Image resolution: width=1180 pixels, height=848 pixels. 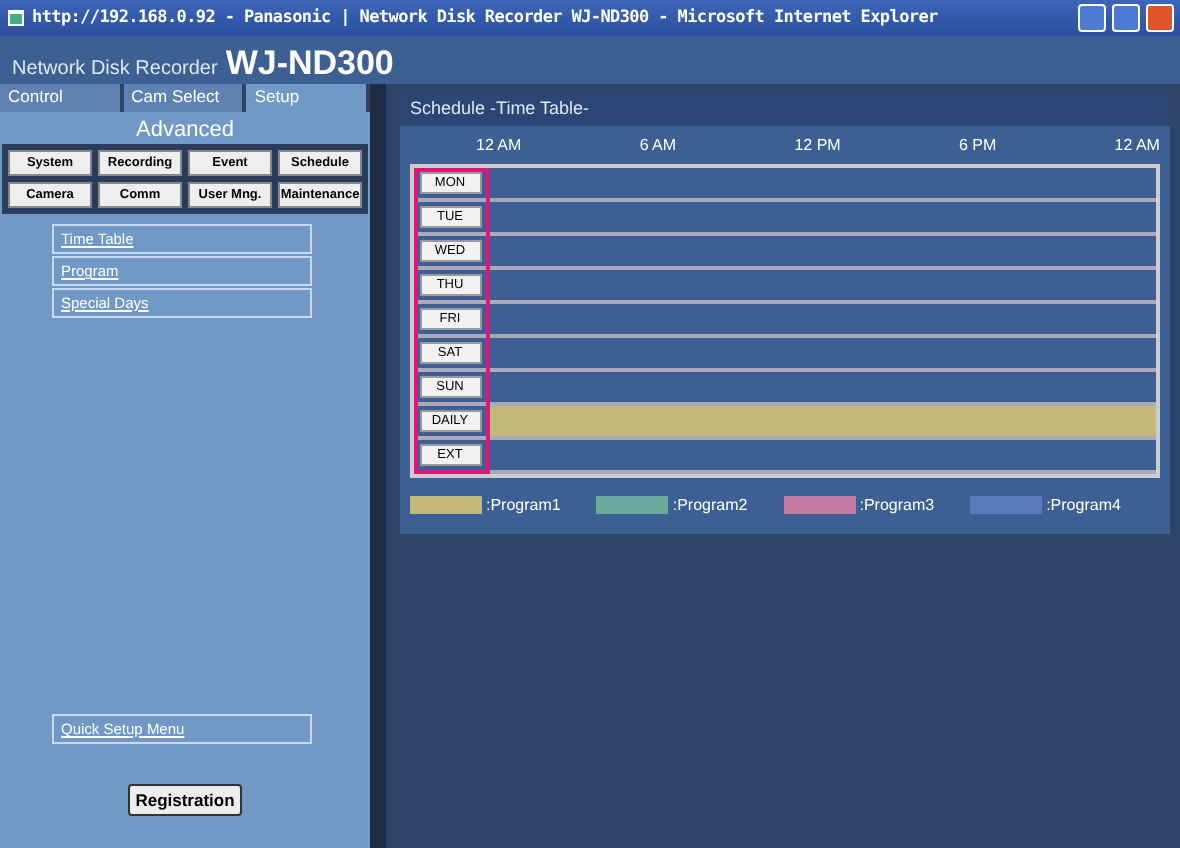 I want to click on time-label: 6 PM, so click(x=977, y=145).